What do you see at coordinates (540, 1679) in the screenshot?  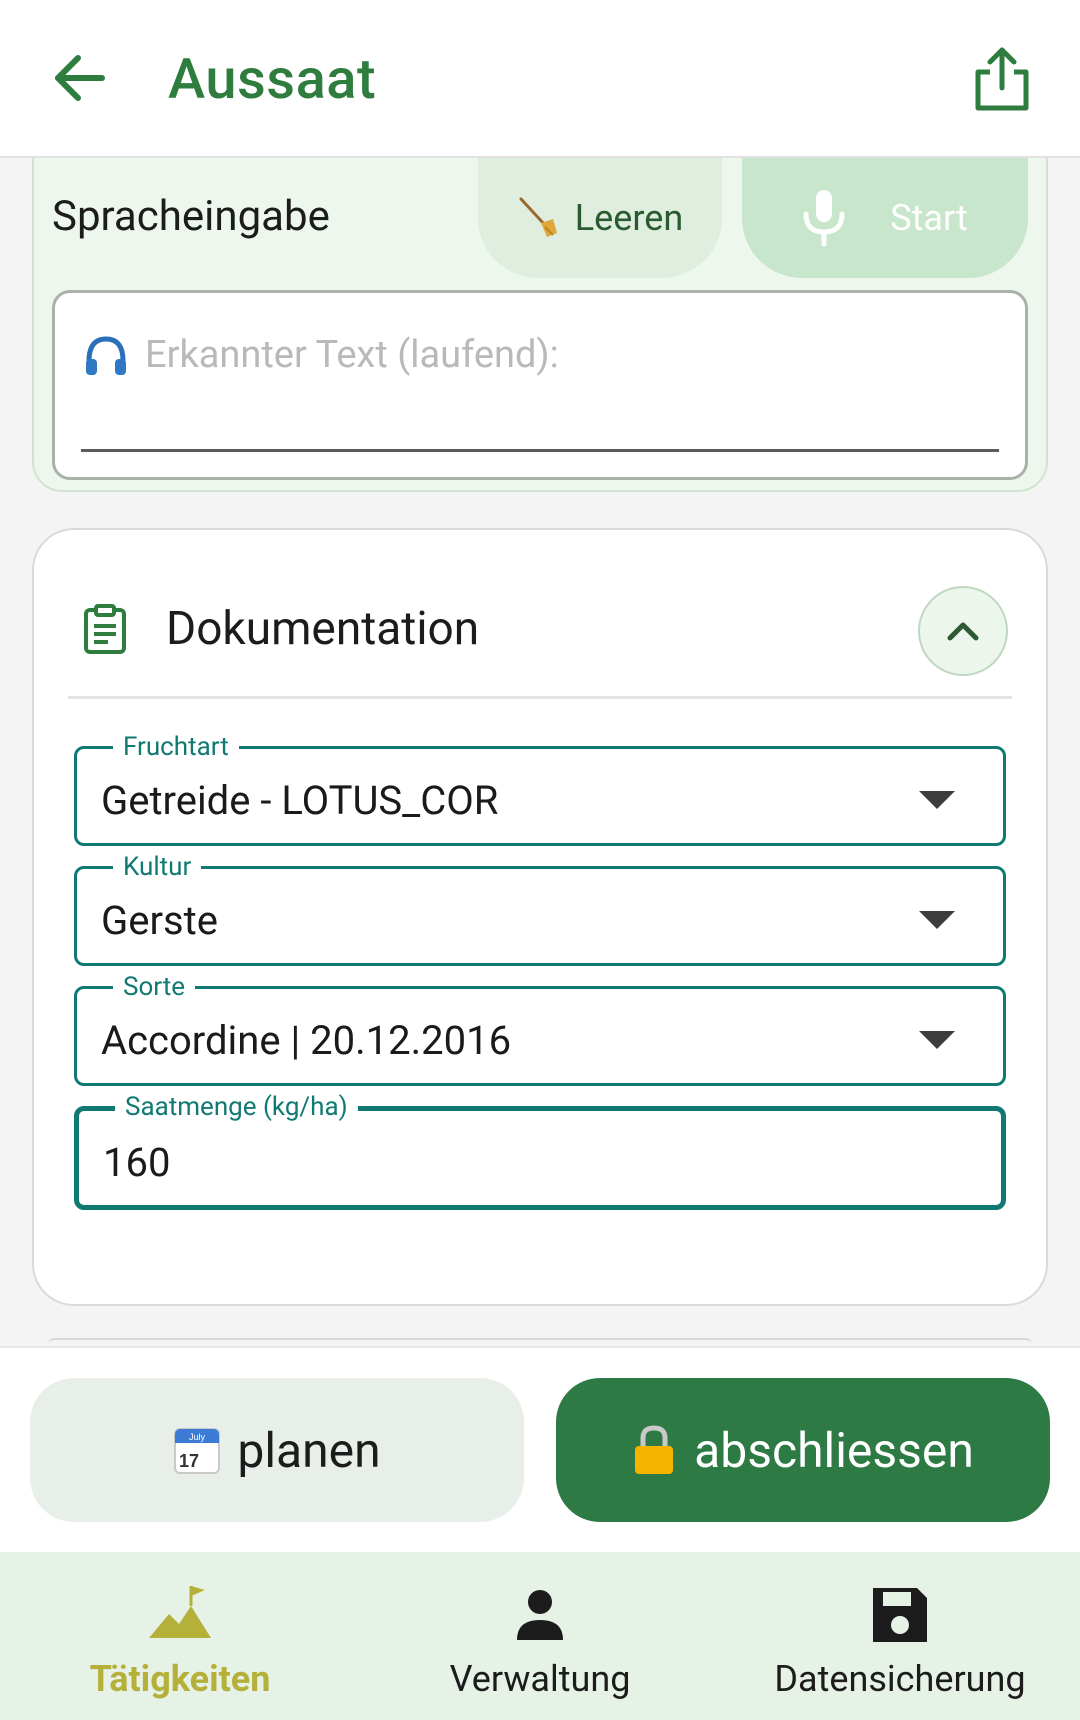 I see `nav-label-verwaltung: Verwaltung` at bounding box center [540, 1679].